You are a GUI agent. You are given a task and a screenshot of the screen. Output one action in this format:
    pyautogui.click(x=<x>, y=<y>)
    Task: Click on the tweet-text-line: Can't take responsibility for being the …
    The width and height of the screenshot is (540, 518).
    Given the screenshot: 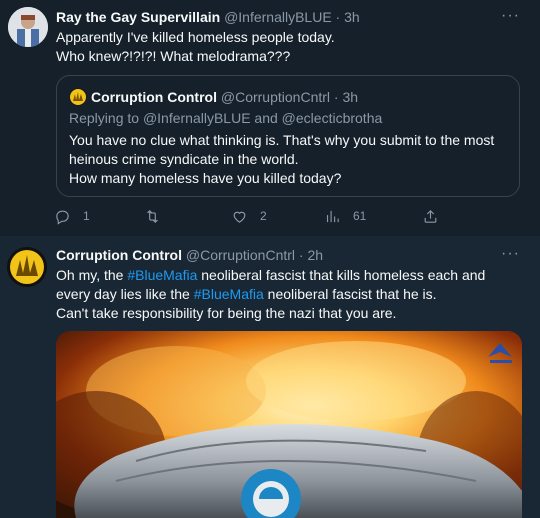 What is the action you would take?
    pyautogui.click(x=226, y=313)
    